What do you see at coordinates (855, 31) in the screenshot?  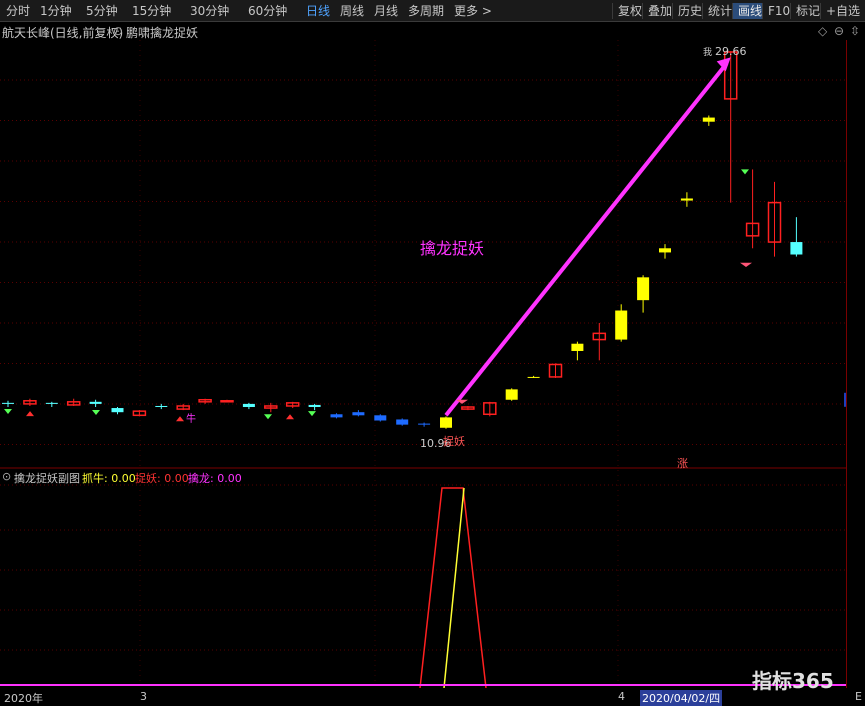 I see `expand-icon: ⇳` at bounding box center [855, 31].